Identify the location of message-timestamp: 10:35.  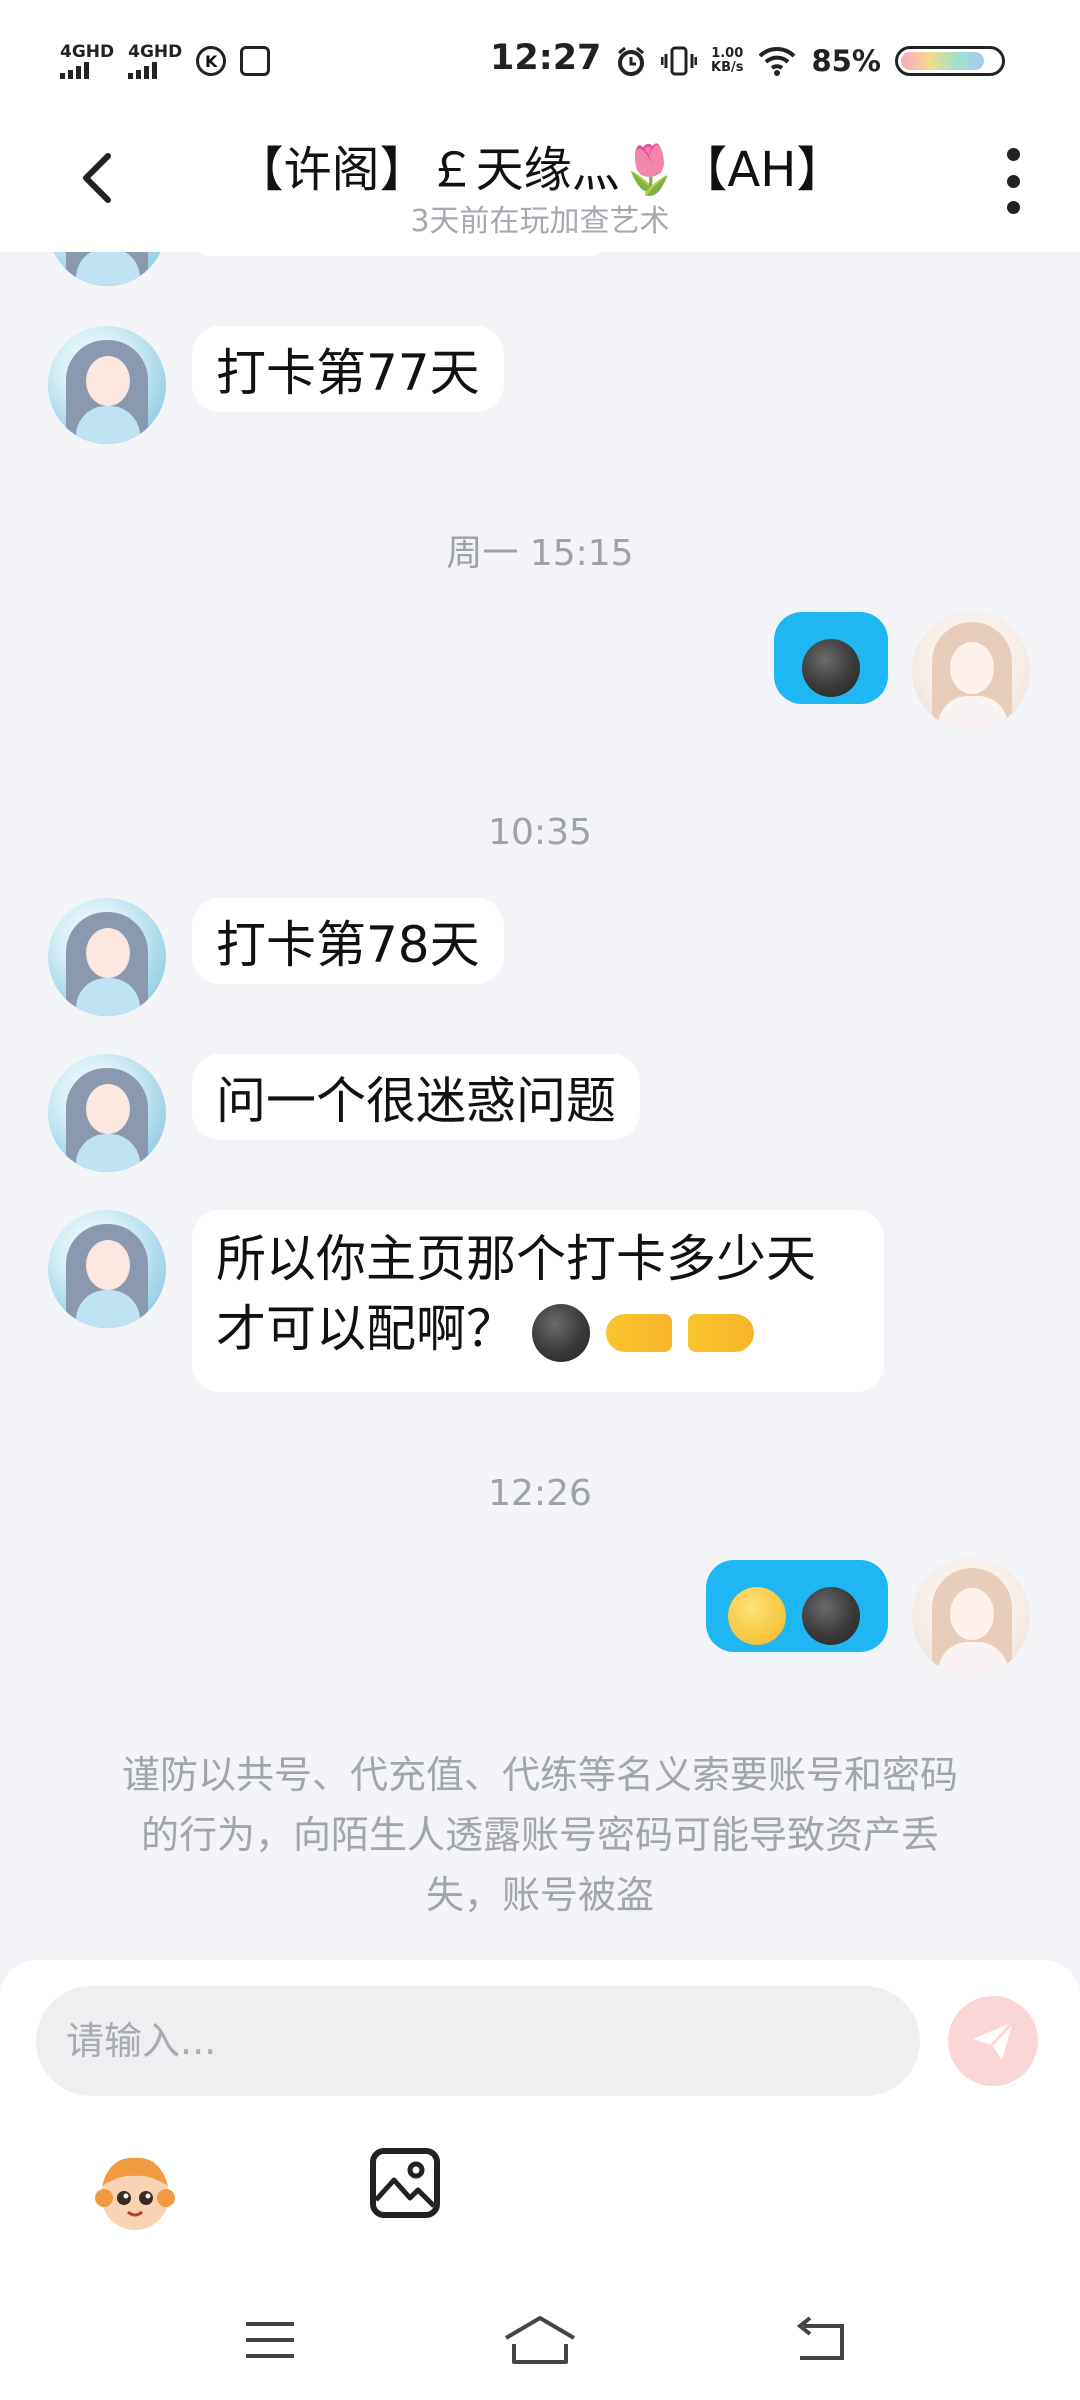
(540, 832).